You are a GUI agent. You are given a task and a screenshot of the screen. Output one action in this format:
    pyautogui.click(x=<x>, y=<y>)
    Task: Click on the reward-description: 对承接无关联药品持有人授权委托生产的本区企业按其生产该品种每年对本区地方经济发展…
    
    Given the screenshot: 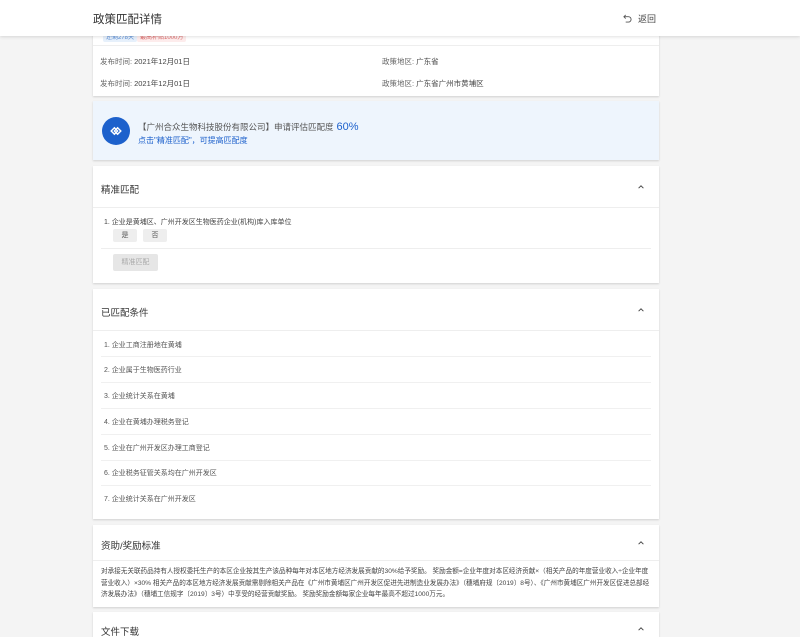 What is the action you would take?
    pyautogui.click(x=375, y=583)
    